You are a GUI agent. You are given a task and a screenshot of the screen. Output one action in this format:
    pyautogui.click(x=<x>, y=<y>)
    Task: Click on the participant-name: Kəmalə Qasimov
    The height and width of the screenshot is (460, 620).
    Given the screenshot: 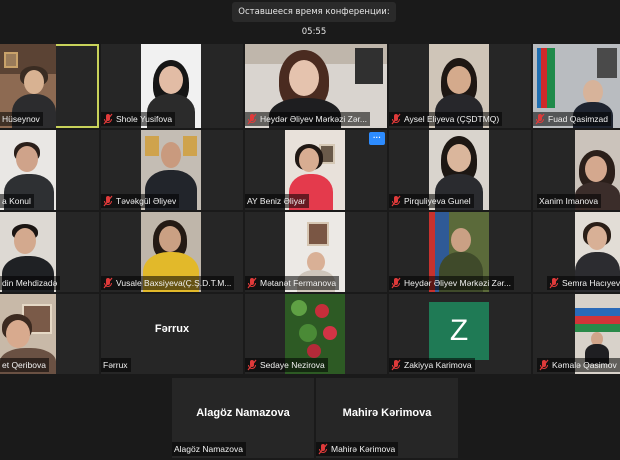 What is the action you would take?
    pyautogui.click(x=584, y=365)
    